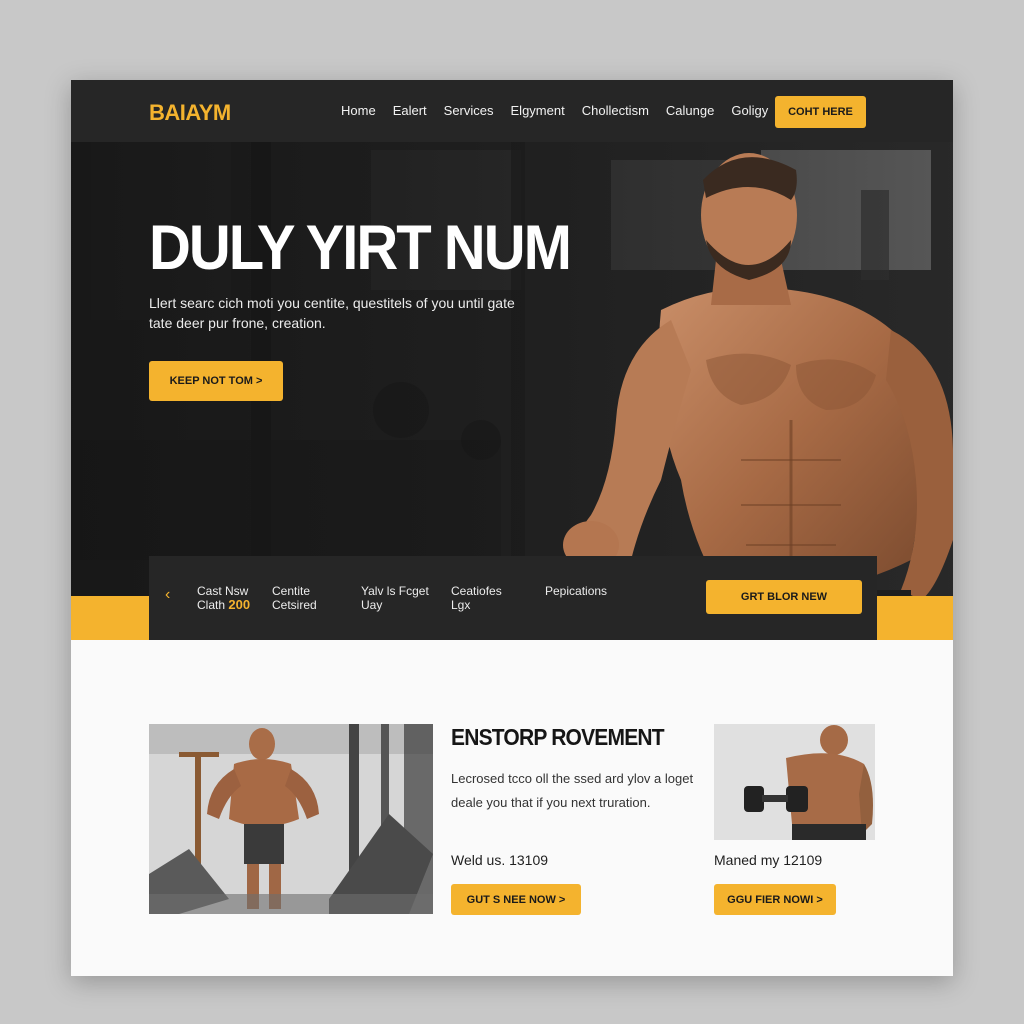 The height and width of the screenshot is (1024, 1024). What do you see at coordinates (358, 110) in the screenshot?
I see `nav-item-home: Home` at bounding box center [358, 110].